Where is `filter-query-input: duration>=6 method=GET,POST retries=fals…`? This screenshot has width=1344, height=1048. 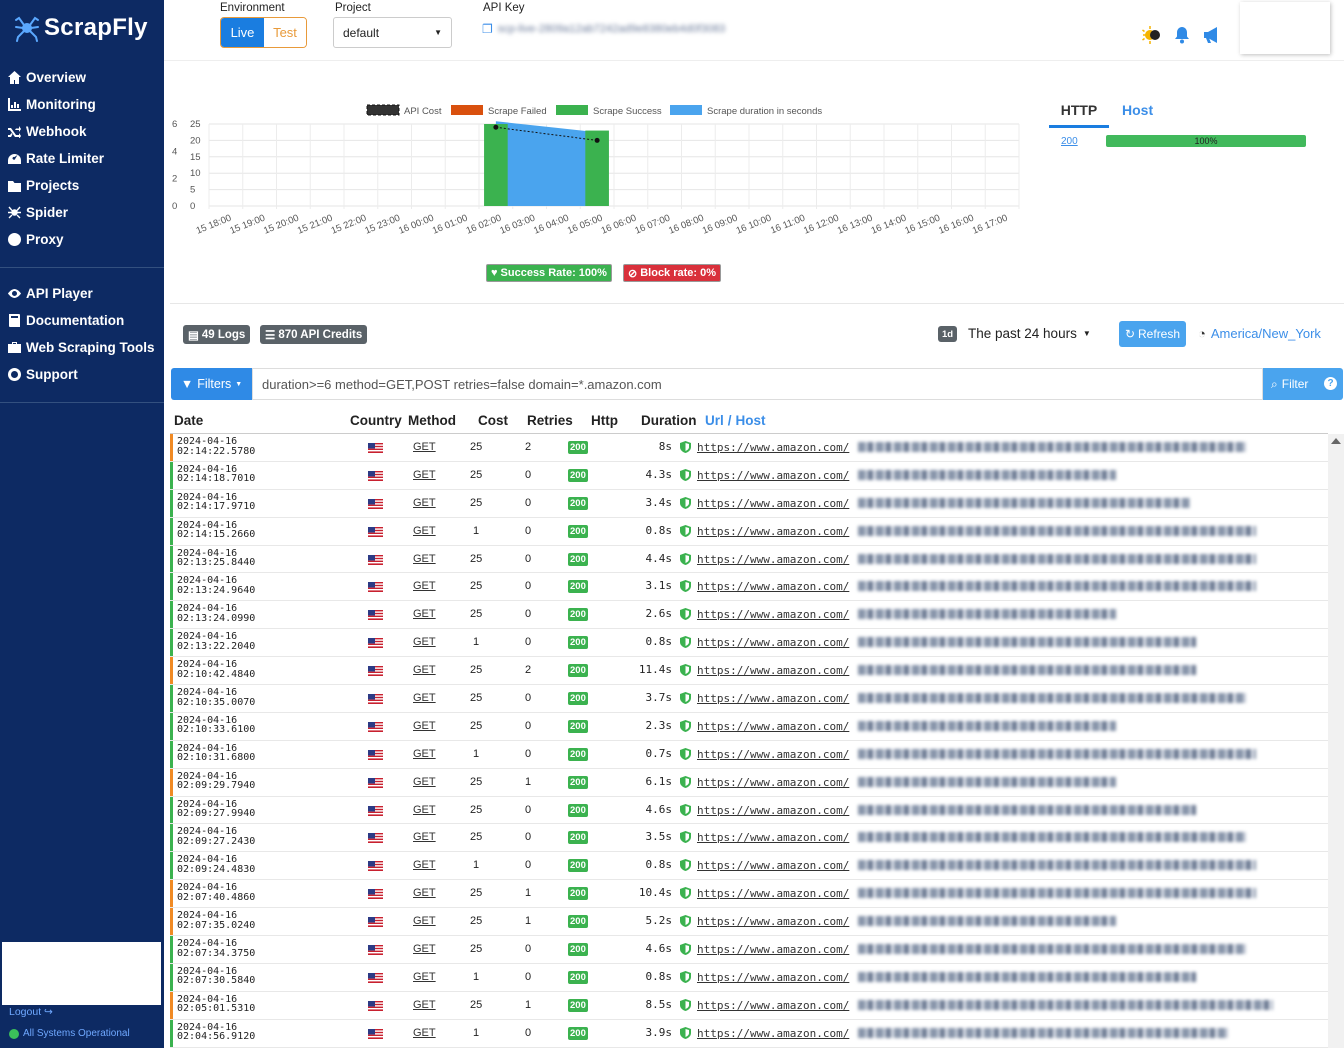 filter-query-input: duration>=6 method=GET,POST retries=fals… is located at coordinates (757, 384).